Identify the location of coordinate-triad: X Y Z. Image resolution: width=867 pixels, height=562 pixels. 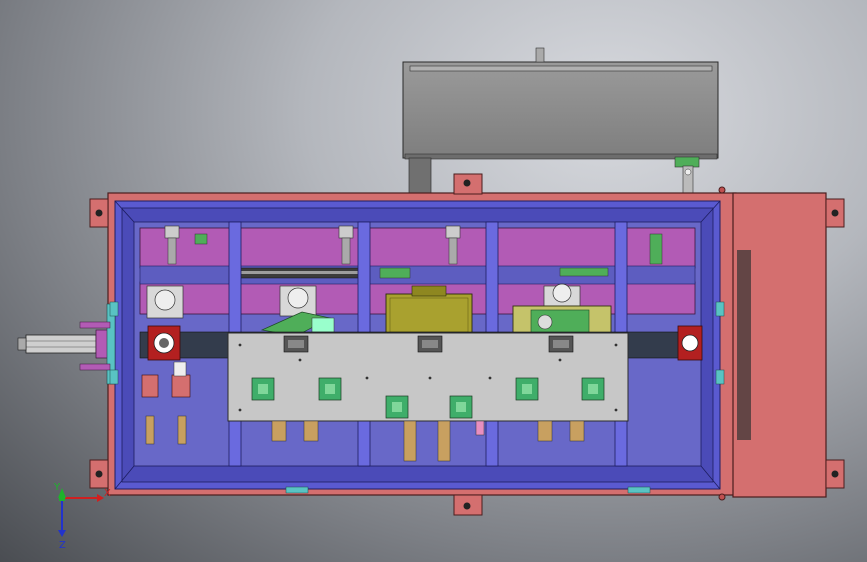
(82, 516).